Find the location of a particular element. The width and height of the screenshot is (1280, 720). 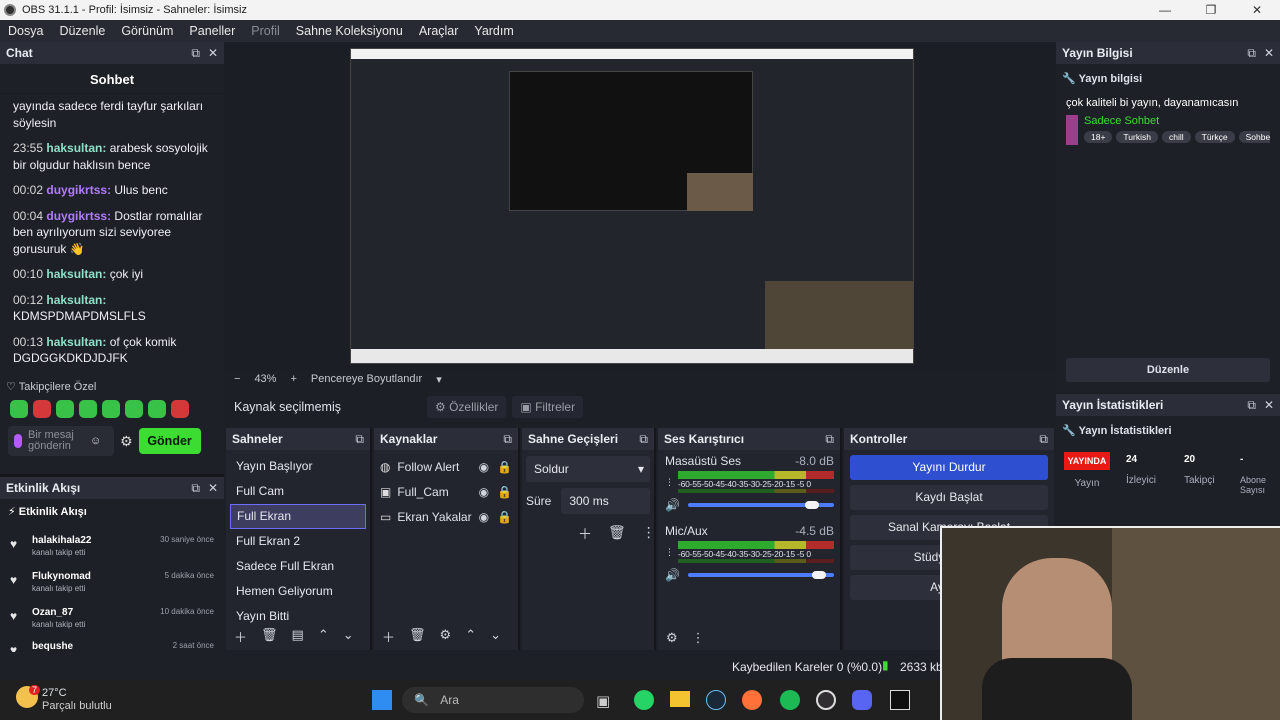

scene-item: Yayın Başlıyor is located at coordinates (298, 466).